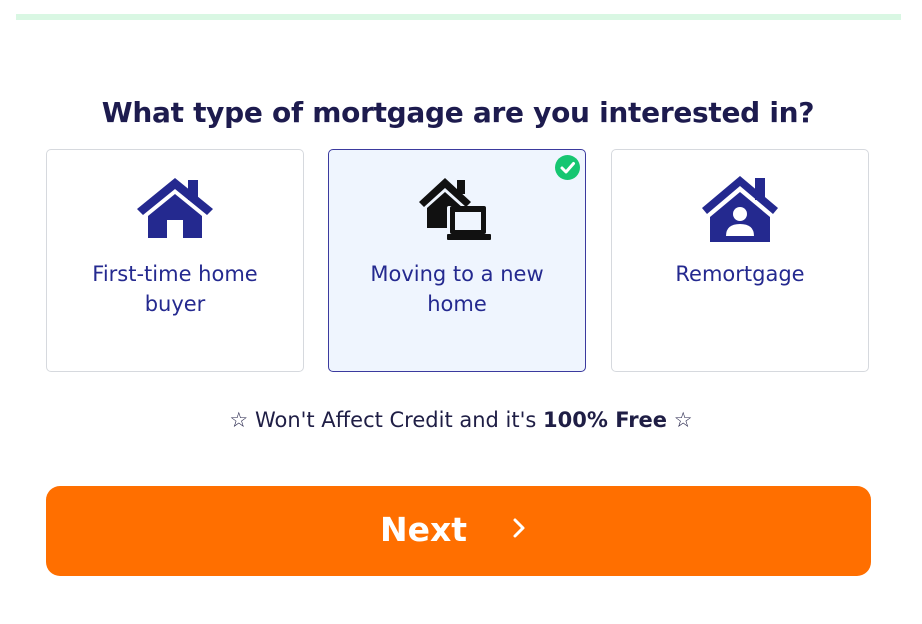 Image resolution: width=922 pixels, height=624 pixels. Describe the element at coordinates (458, 17) in the screenshot. I see `progress-bar` at that location.